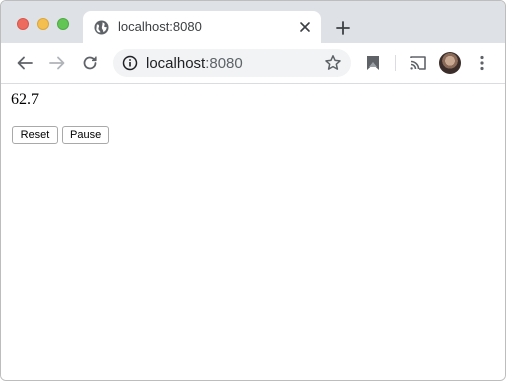 Image resolution: width=506 pixels, height=381 pixels. I want to click on bookmark-extension-icon, so click(373, 63).